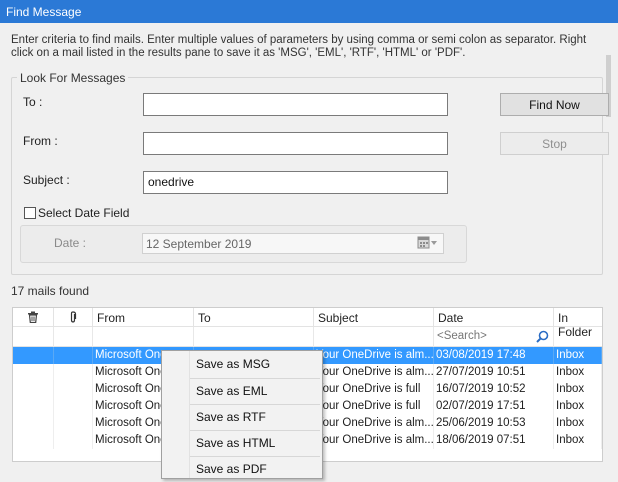  Describe the element at coordinates (70, 243) in the screenshot. I see `date-label: Date :` at that location.